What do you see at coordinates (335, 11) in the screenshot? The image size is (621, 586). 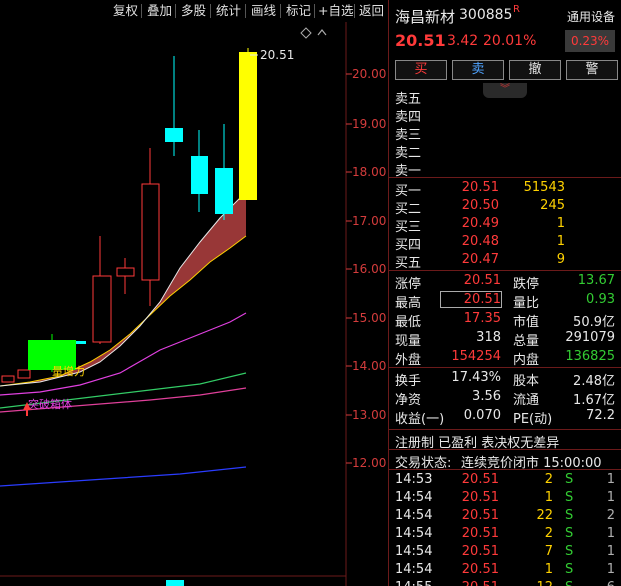 I see `toolbar-add-watchlist-button: +自选` at bounding box center [335, 11].